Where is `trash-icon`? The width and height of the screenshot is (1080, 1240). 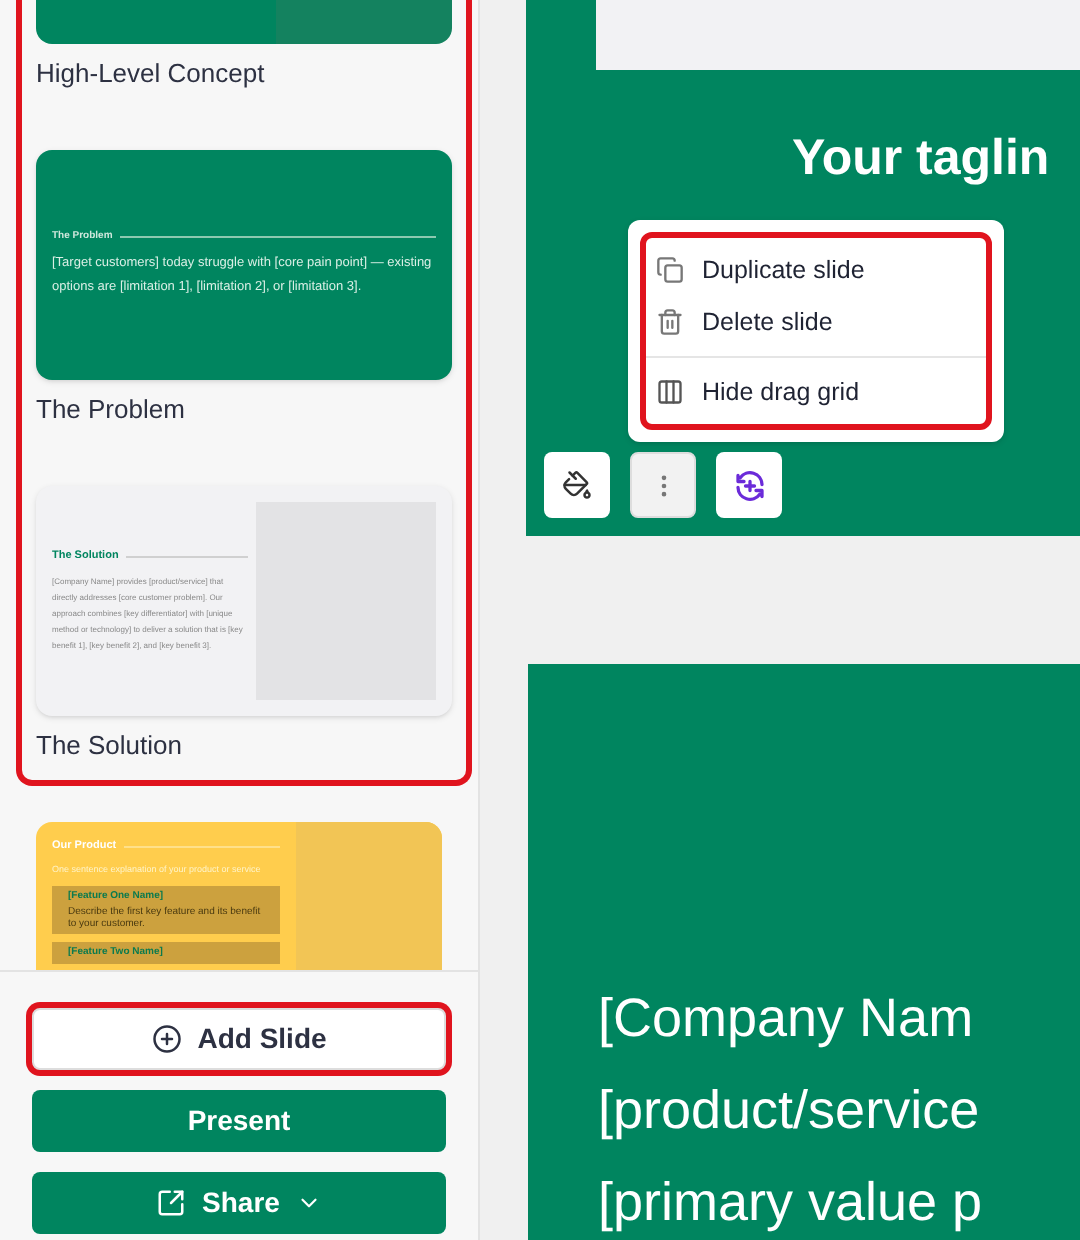
trash-icon is located at coordinates (670, 322).